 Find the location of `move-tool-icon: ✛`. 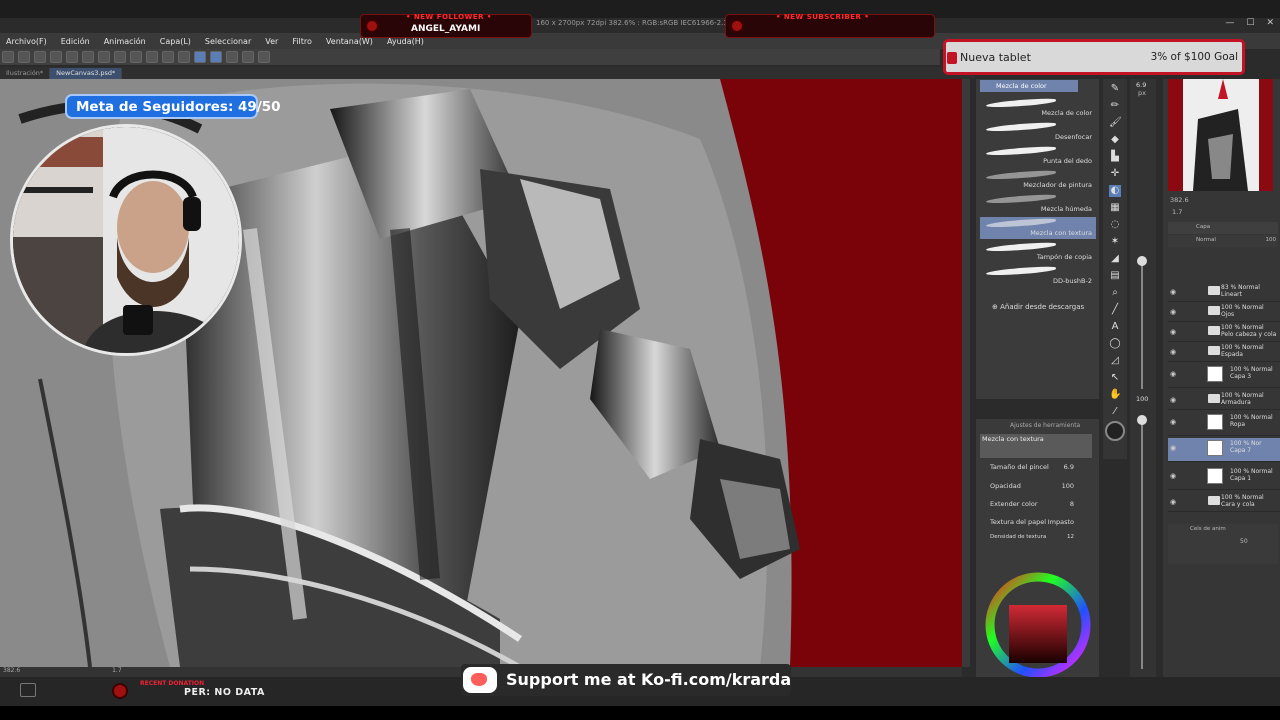

move-tool-icon: ✛ is located at coordinates (1115, 174).